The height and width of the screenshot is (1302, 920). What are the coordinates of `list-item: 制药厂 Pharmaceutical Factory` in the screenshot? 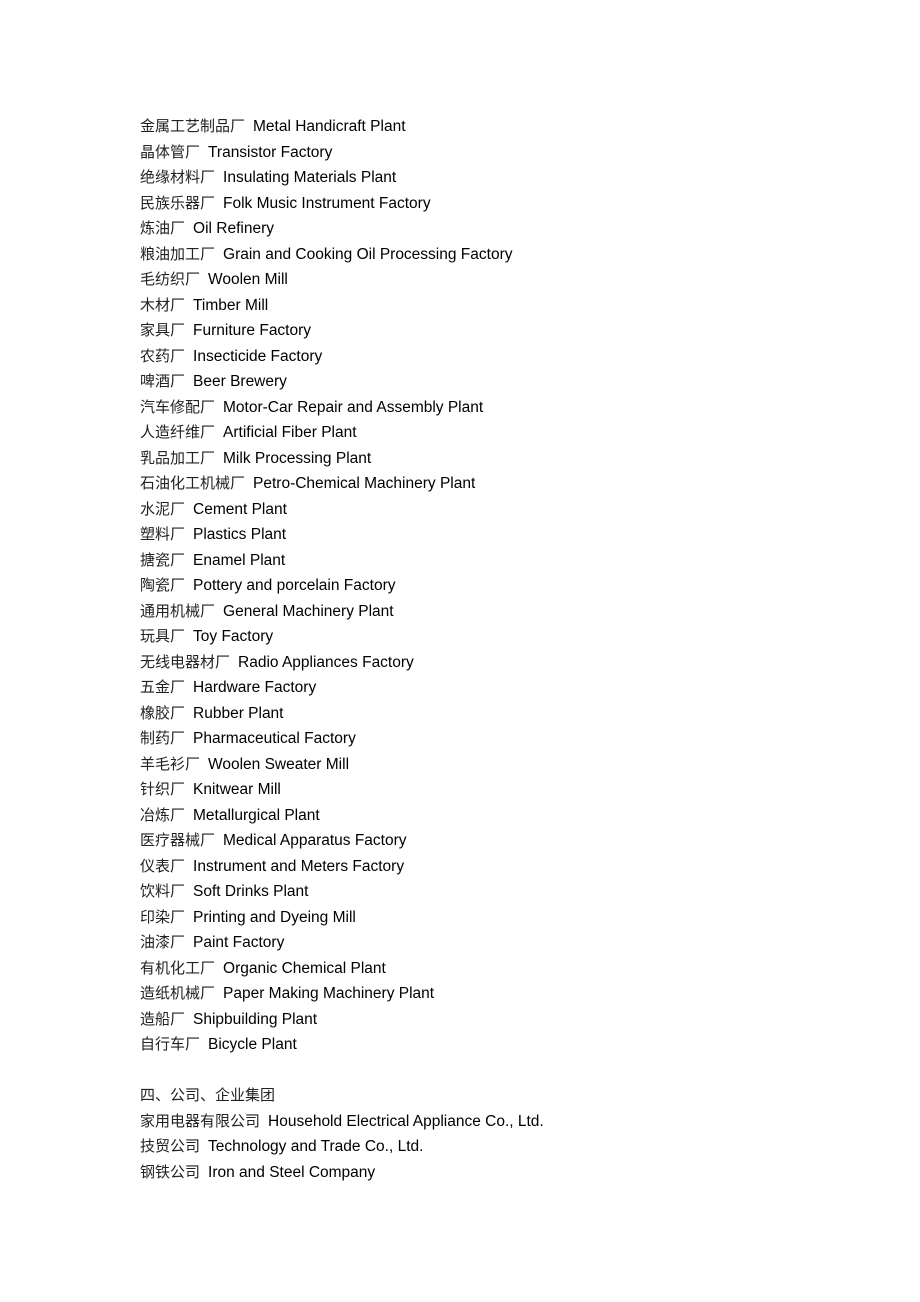 It's located at (490, 739).